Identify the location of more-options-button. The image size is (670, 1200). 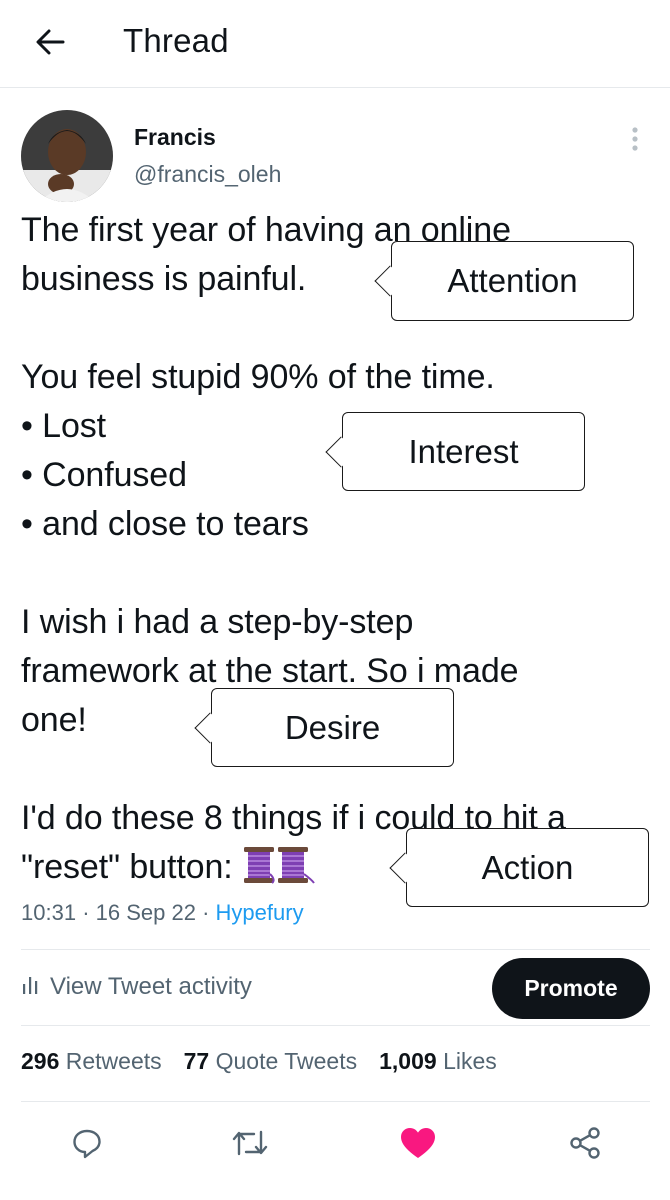
(635, 139).